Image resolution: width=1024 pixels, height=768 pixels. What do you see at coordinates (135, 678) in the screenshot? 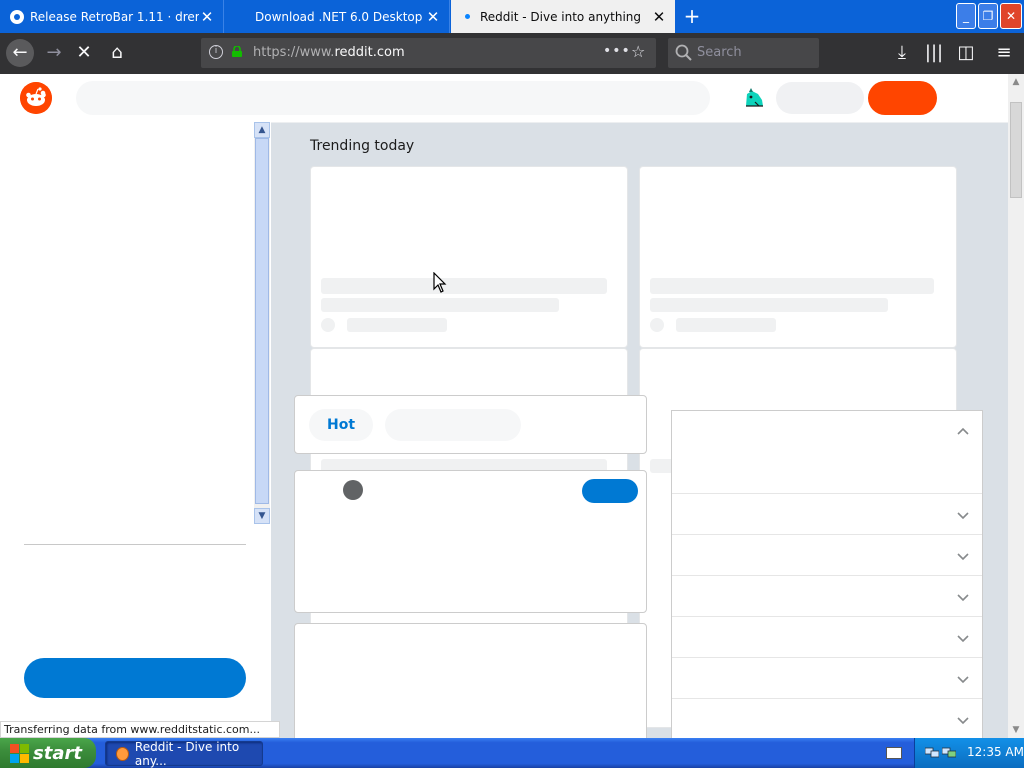
I see `sidebar-action-button` at bounding box center [135, 678].